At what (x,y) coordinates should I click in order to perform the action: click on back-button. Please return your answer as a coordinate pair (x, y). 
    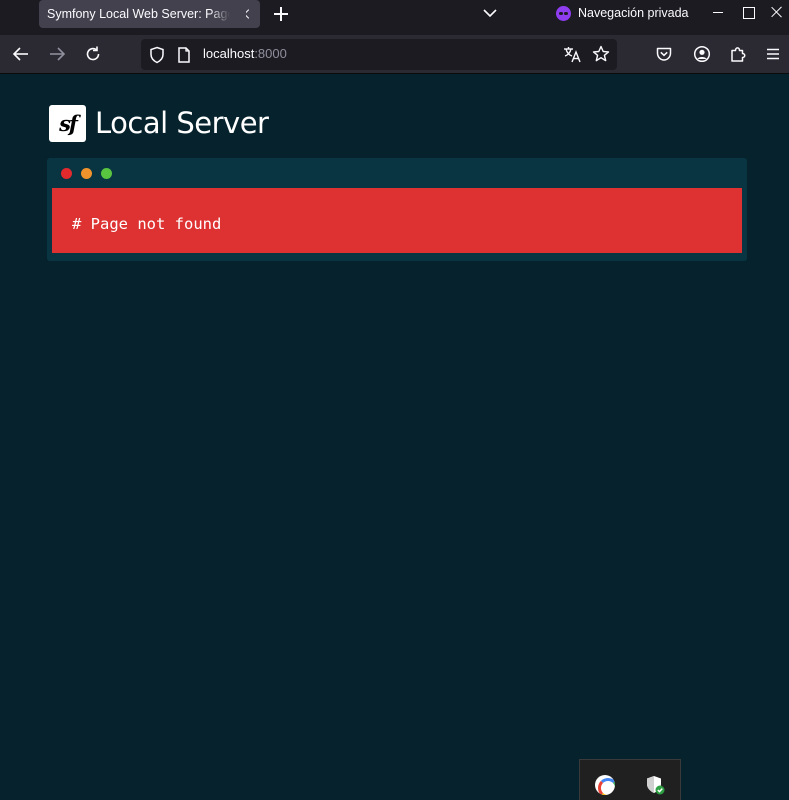
    Looking at the image, I should click on (21, 54).